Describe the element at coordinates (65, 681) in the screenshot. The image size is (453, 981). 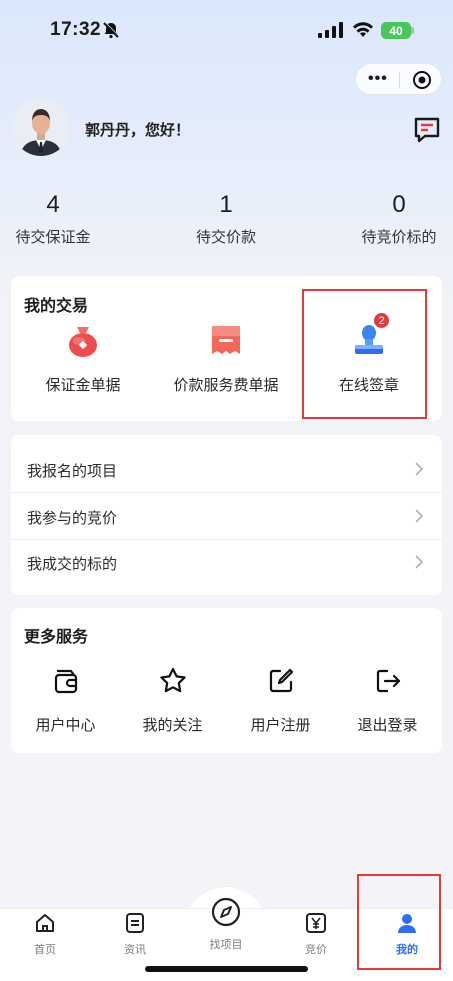
I see `wallet-icon` at that location.